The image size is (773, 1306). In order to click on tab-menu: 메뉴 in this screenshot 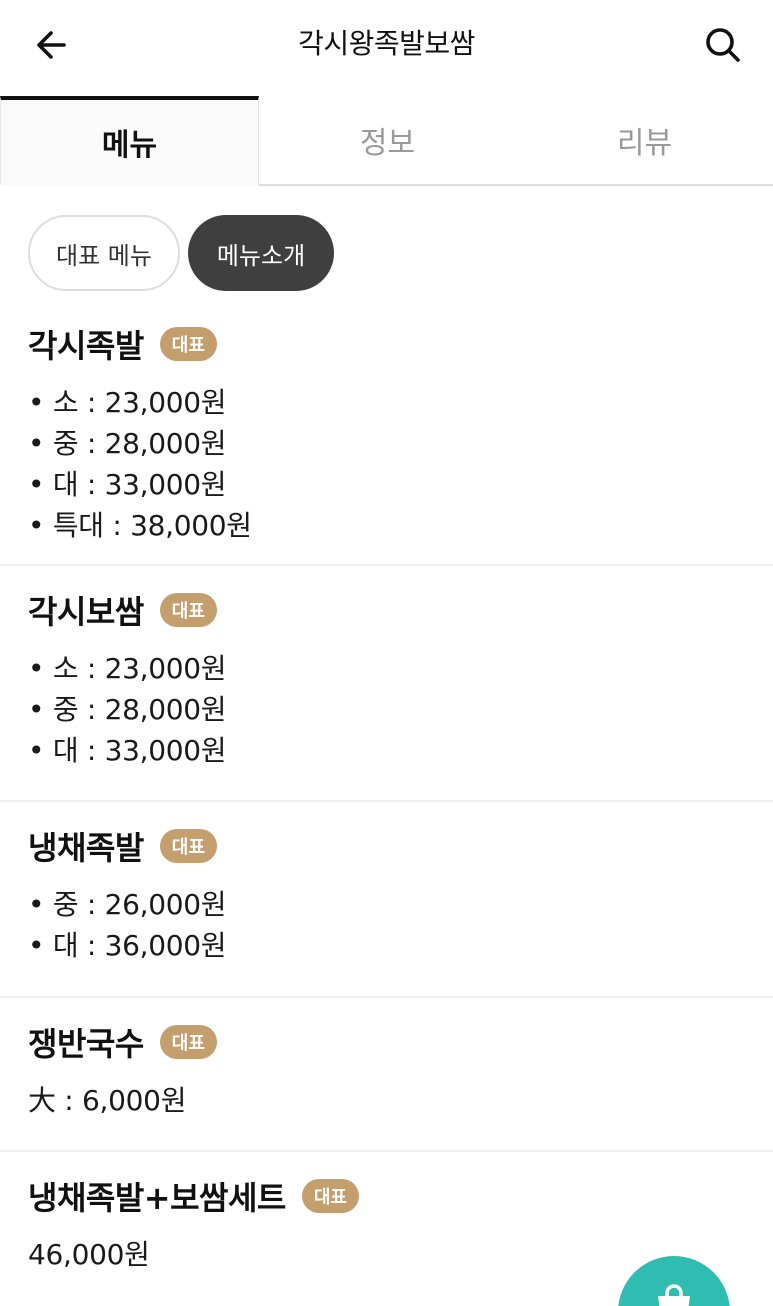, I will do `click(129, 141)`.